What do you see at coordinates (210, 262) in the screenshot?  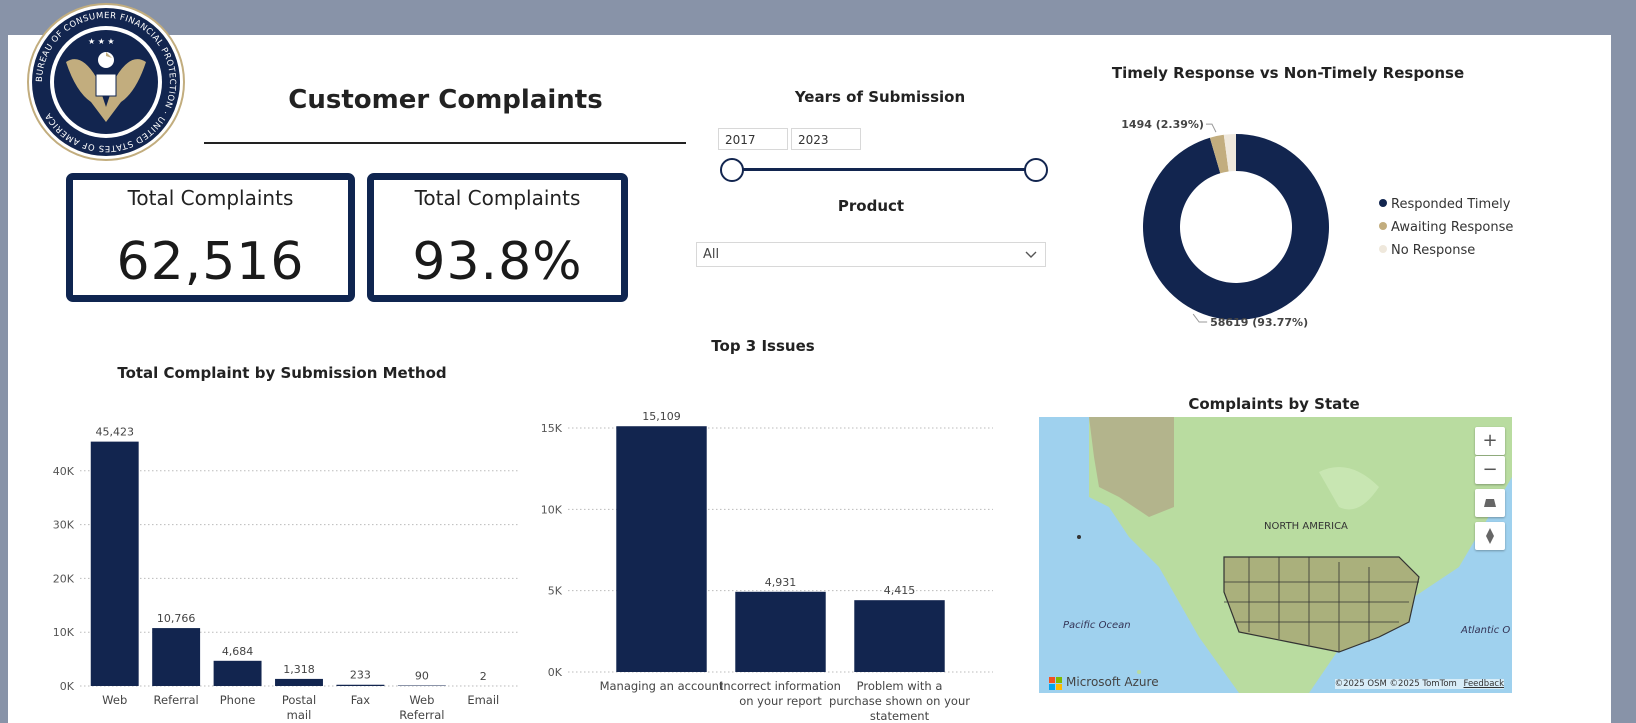 I see `kpi-value: 62,516` at bounding box center [210, 262].